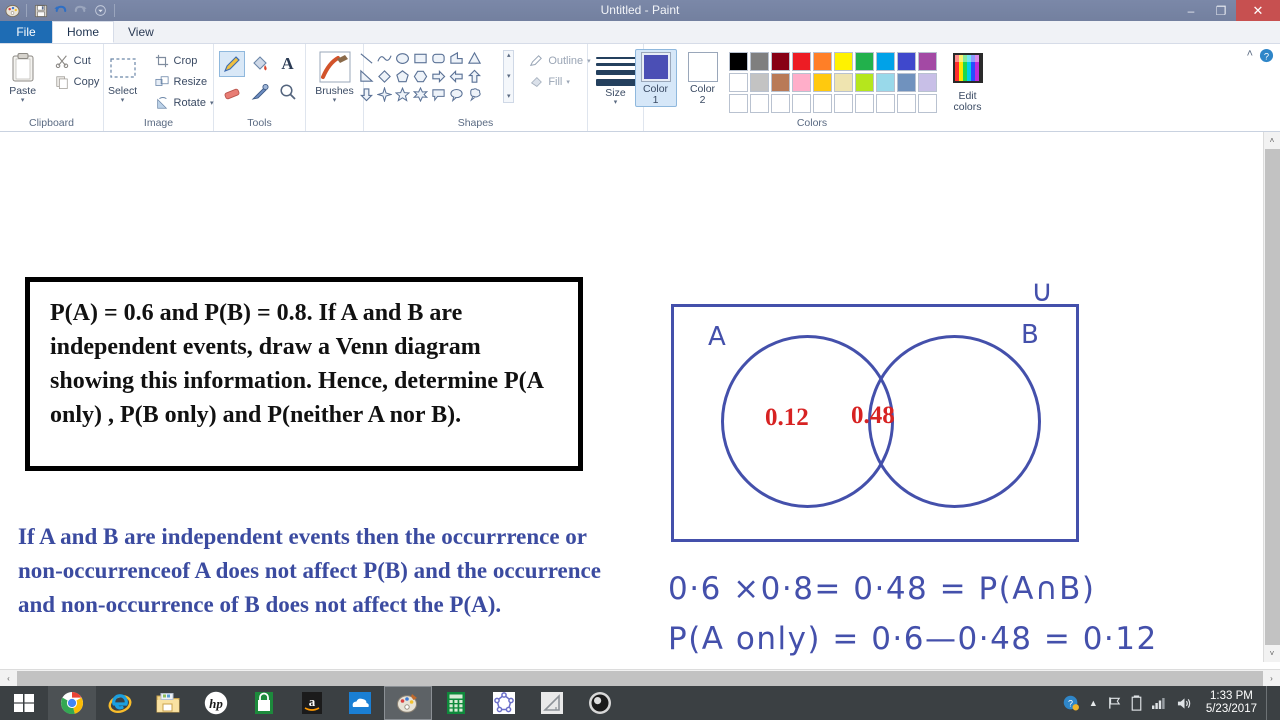  What do you see at coordinates (77, 61) in the screenshot?
I see `cut-button: Cut` at bounding box center [77, 61].